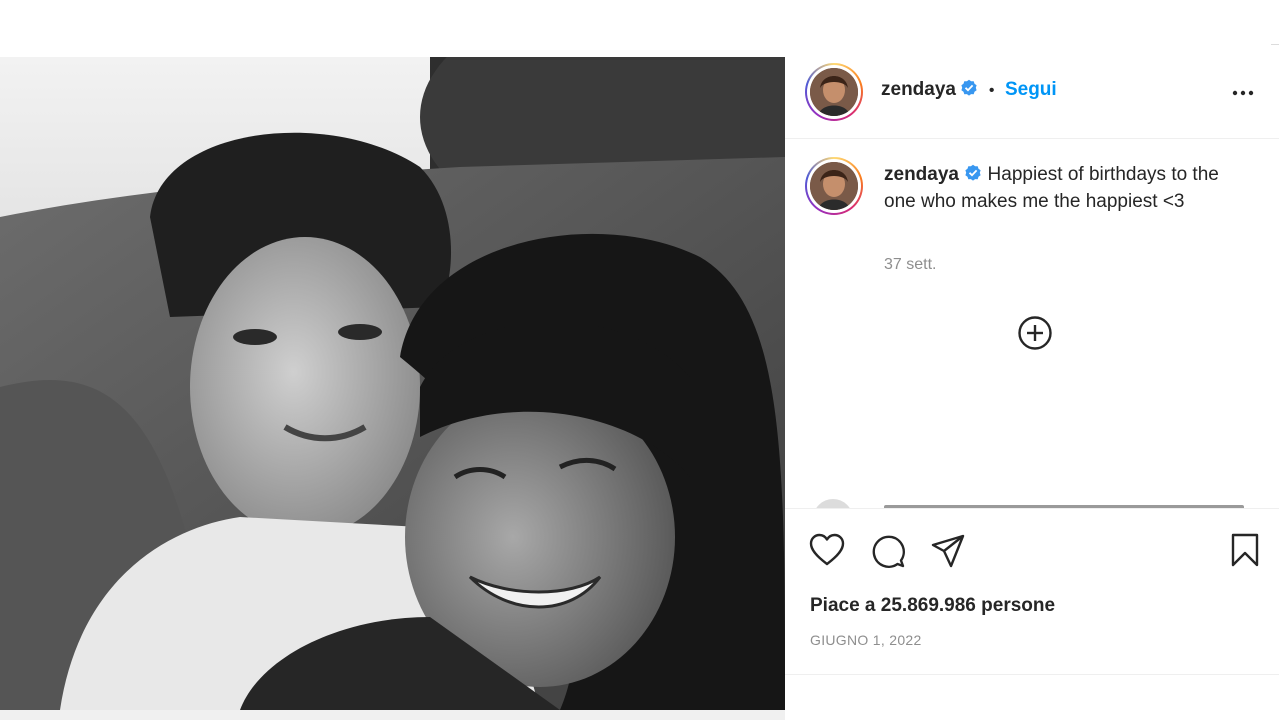 The image size is (1279, 720). What do you see at coordinates (1245, 552) in the screenshot?
I see `bookmark-icon` at bounding box center [1245, 552].